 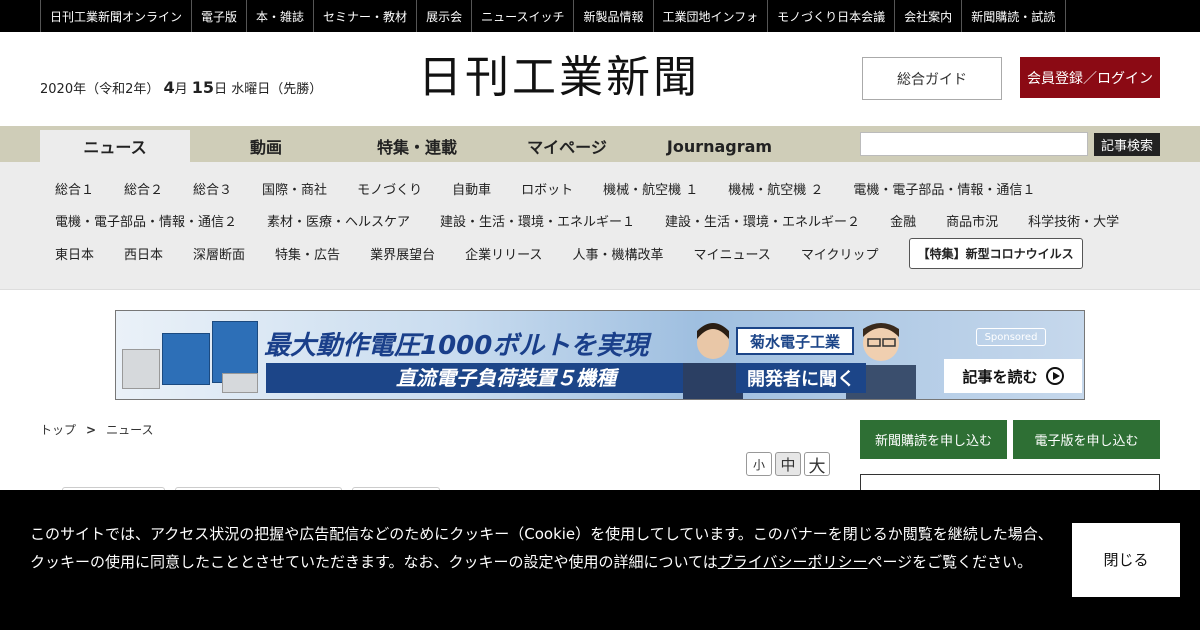 What do you see at coordinates (143, 188) in the screenshot?
I see `category-link: 総合２` at bounding box center [143, 188].